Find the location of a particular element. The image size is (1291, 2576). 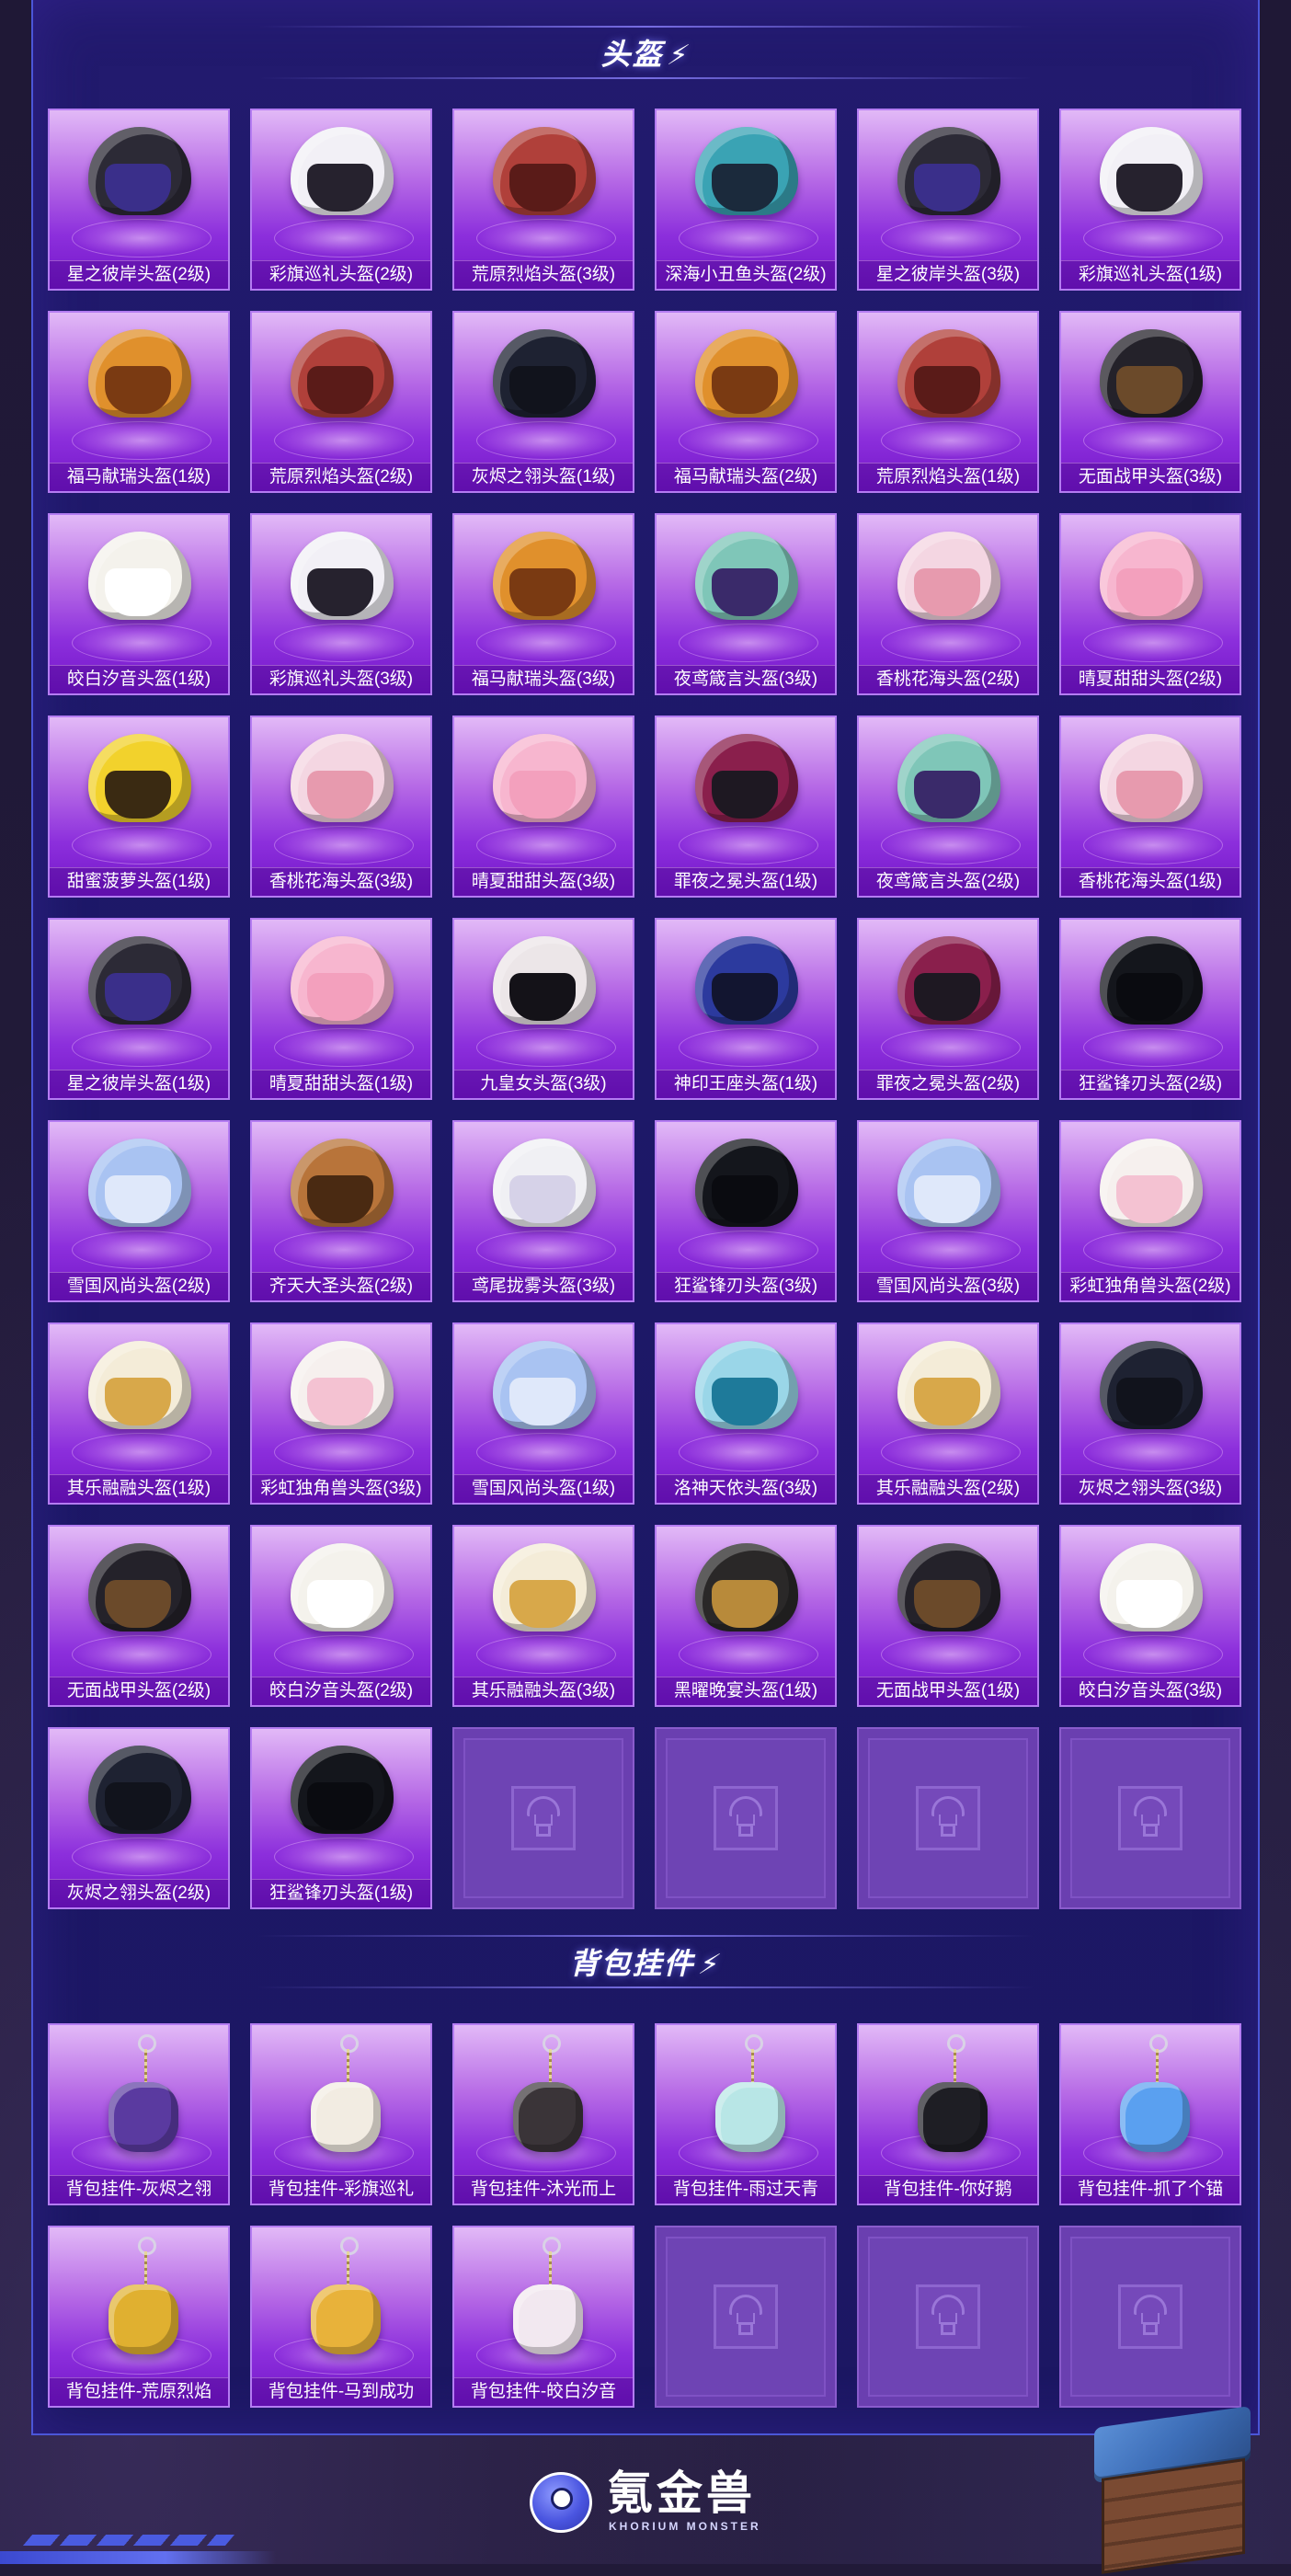

helmet-card: 彩旗巡礼头盔(1级) is located at coordinates (1150, 200).